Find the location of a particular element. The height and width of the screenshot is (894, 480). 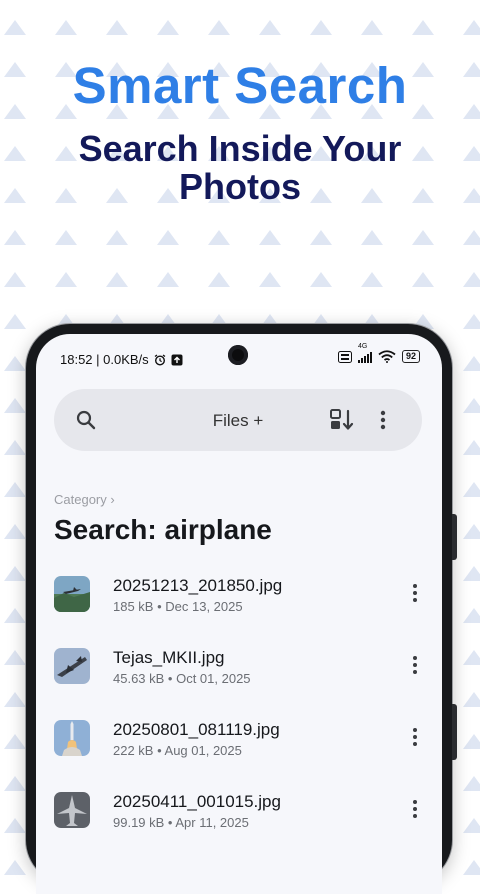

phone-power-button is located at coordinates (454, 732).